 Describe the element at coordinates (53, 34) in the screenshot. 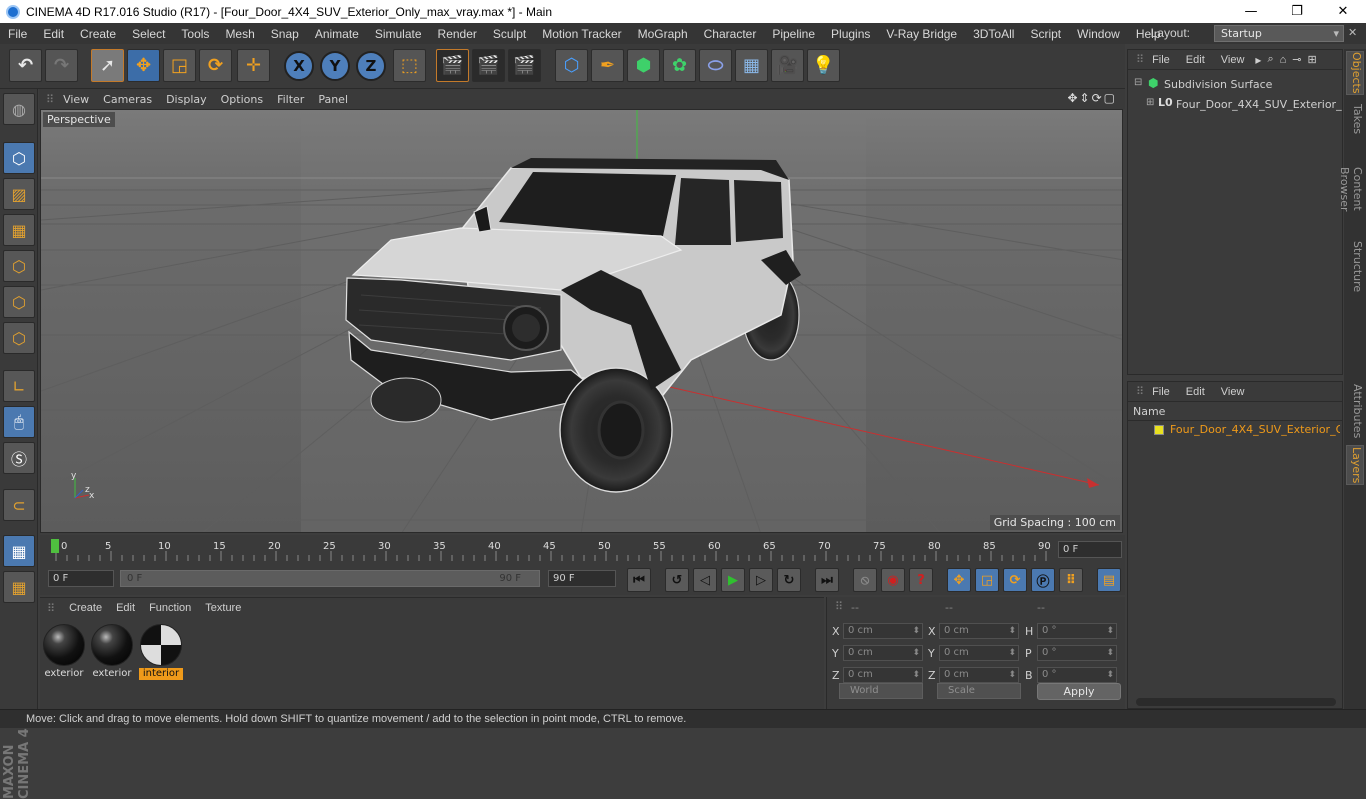

I see `menu-edit: Edit` at that location.